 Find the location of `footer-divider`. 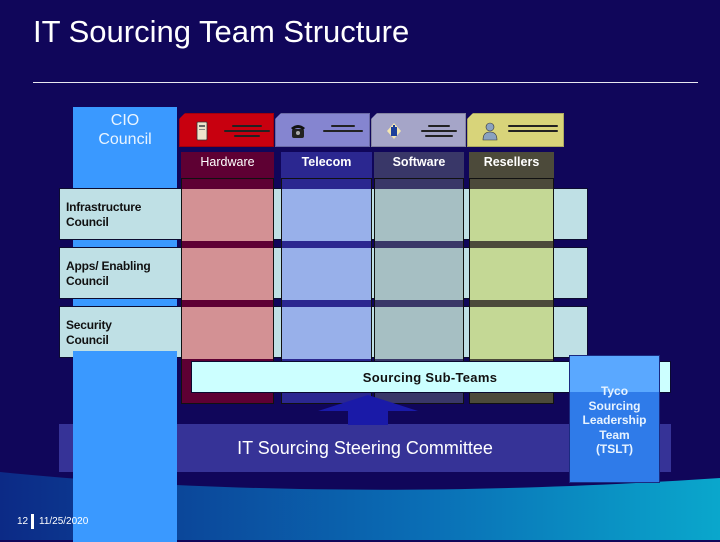

footer-divider is located at coordinates (32, 521).